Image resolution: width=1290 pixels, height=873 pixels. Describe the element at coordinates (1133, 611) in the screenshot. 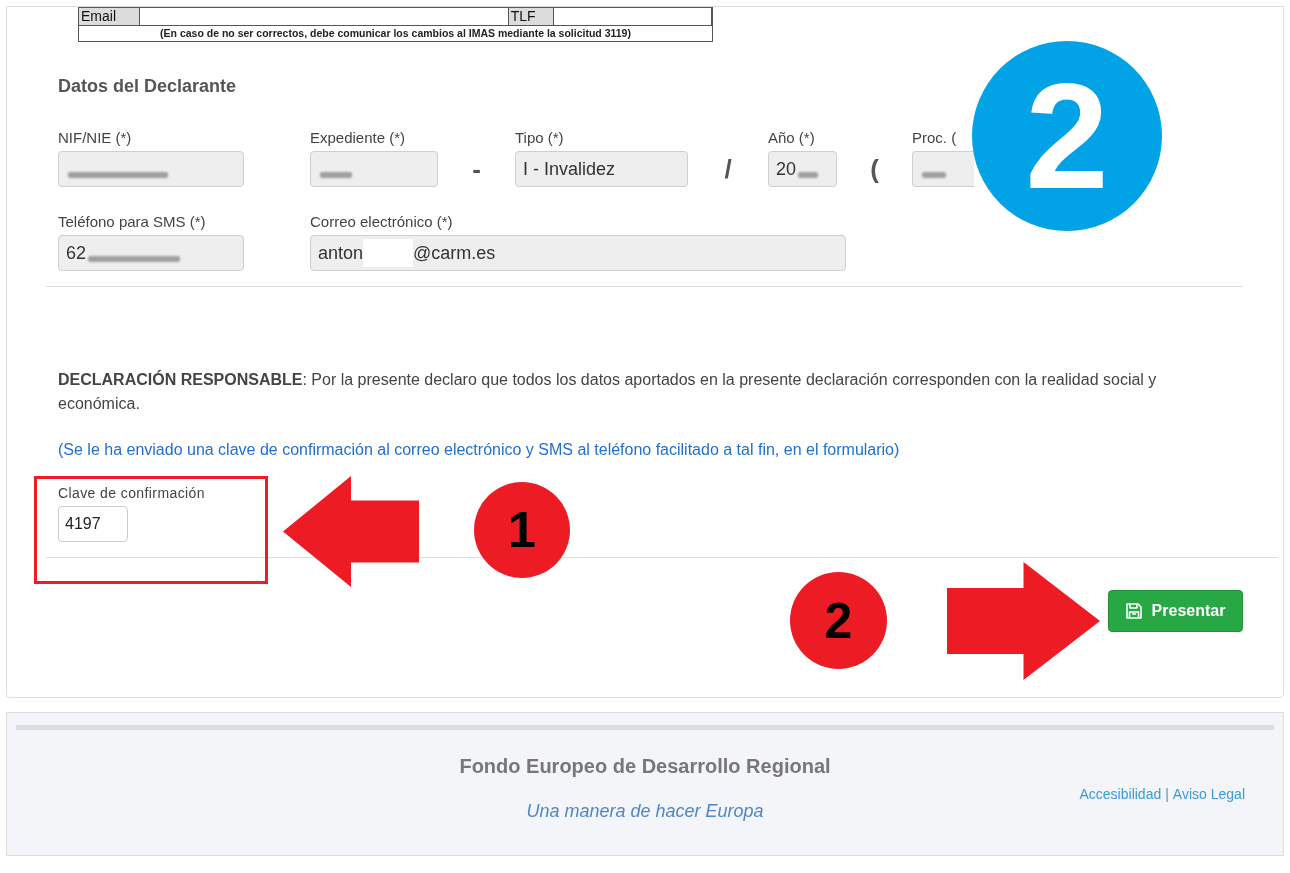

I see `save-icon` at that location.